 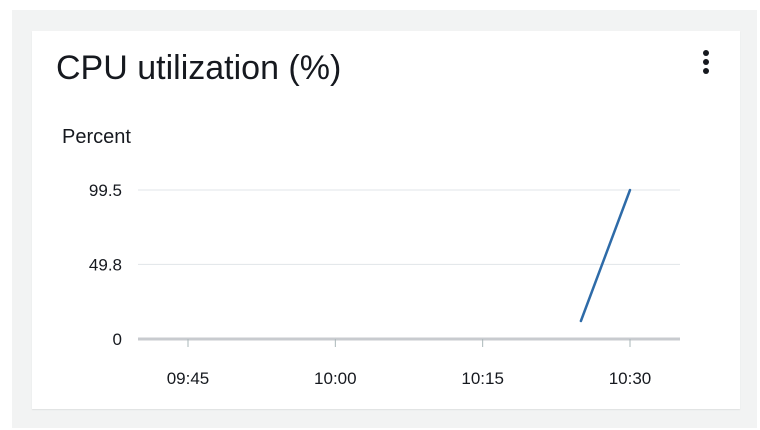 What do you see at coordinates (482, 378) in the screenshot?
I see `x-tick-label: 10:15` at bounding box center [482, 378].